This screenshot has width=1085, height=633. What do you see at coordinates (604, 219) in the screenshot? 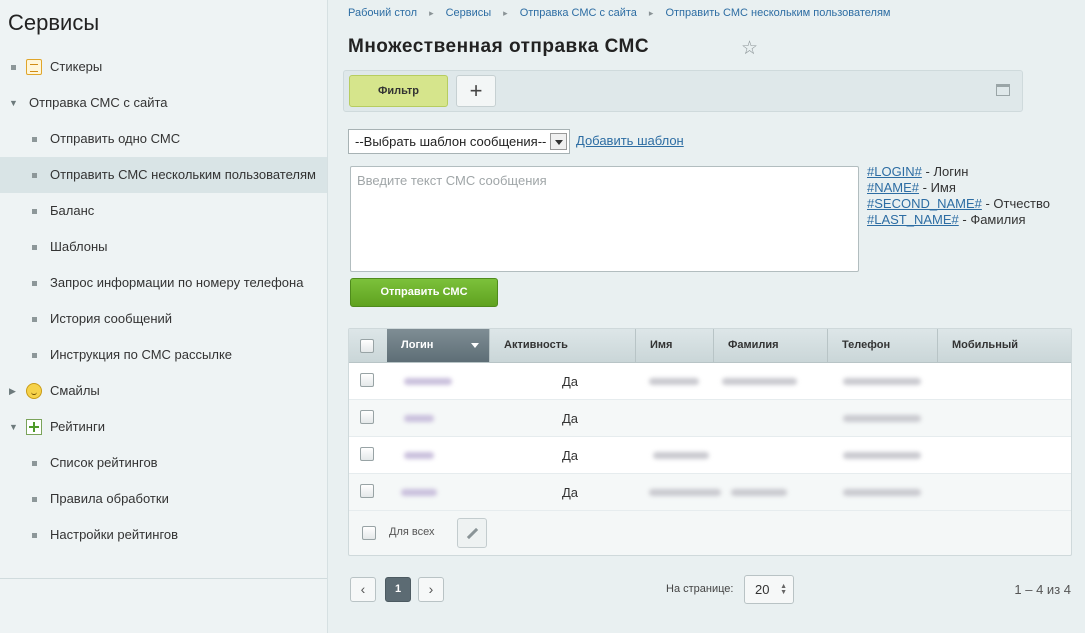
I see `sms-message-input` at bounding box center [604, 219].